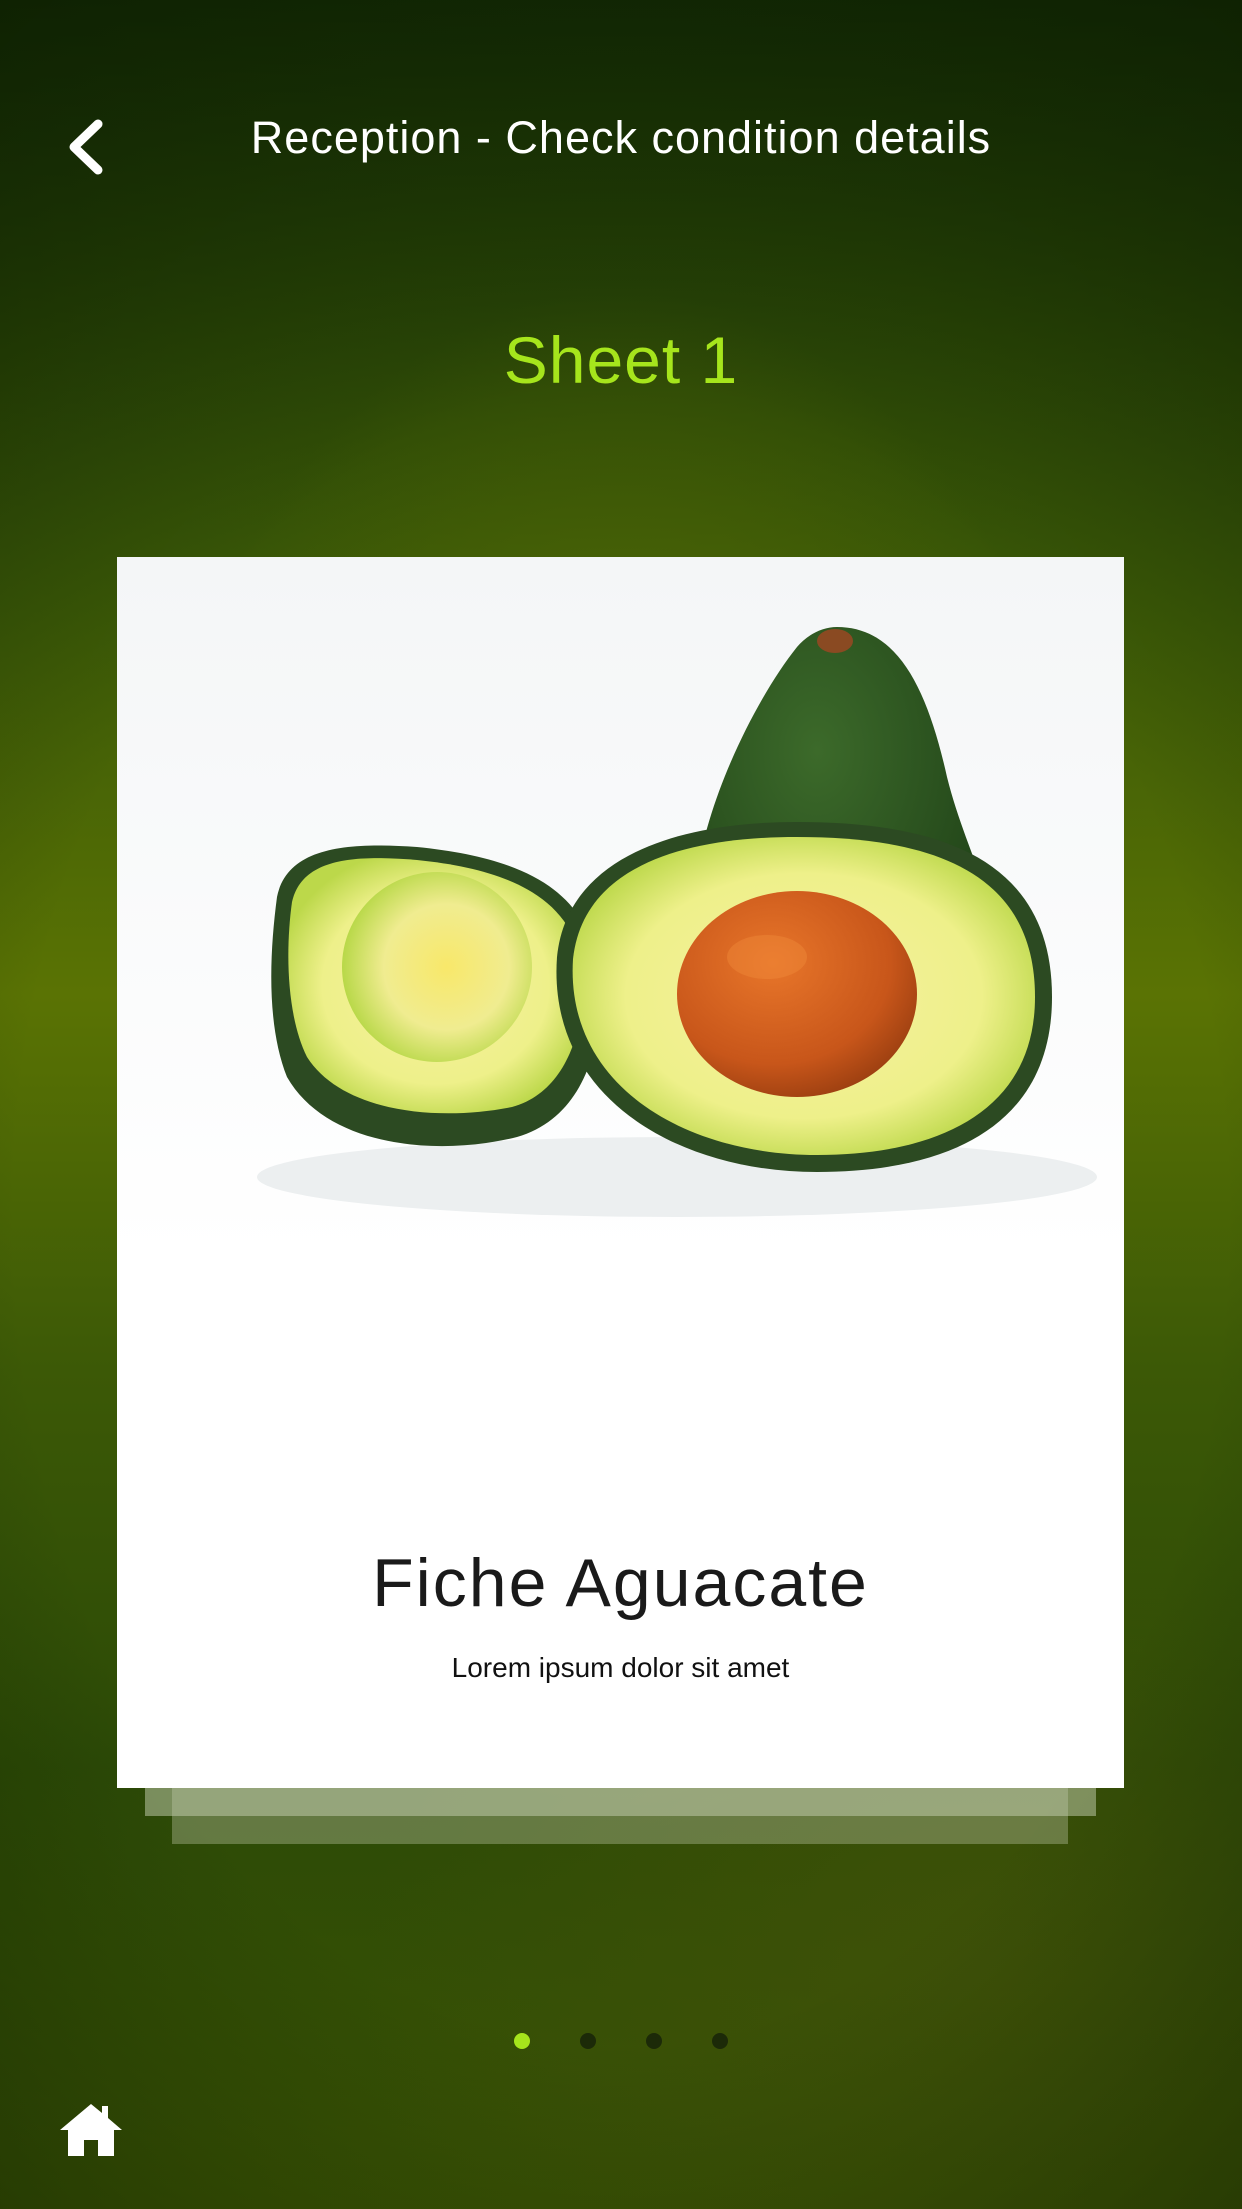 This screenshot has width=1242, height=2209. I want to click on page-title: Reception - Check condition details, so click(621, 137).